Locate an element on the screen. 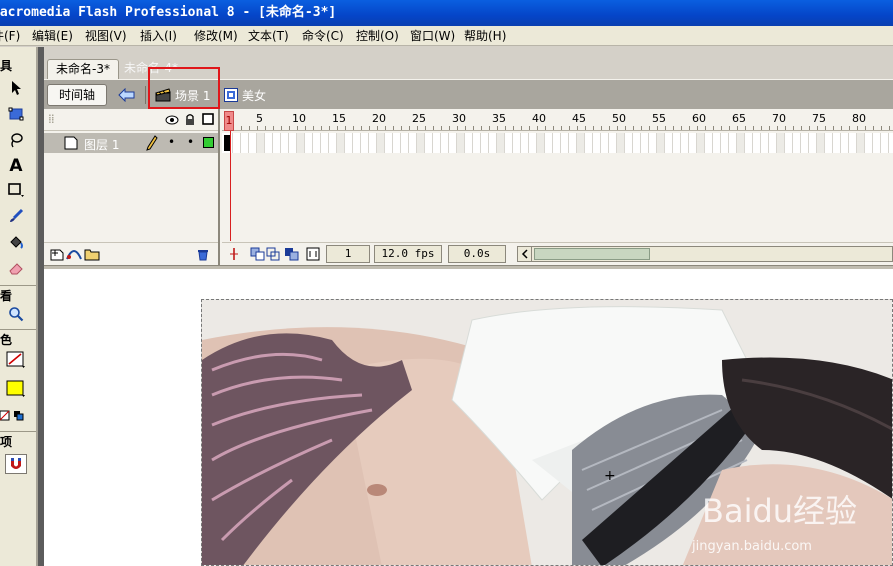 Image resolution: width=893 pixels, height=566 pixels. eye-icon is located at coordinates (172, 120).